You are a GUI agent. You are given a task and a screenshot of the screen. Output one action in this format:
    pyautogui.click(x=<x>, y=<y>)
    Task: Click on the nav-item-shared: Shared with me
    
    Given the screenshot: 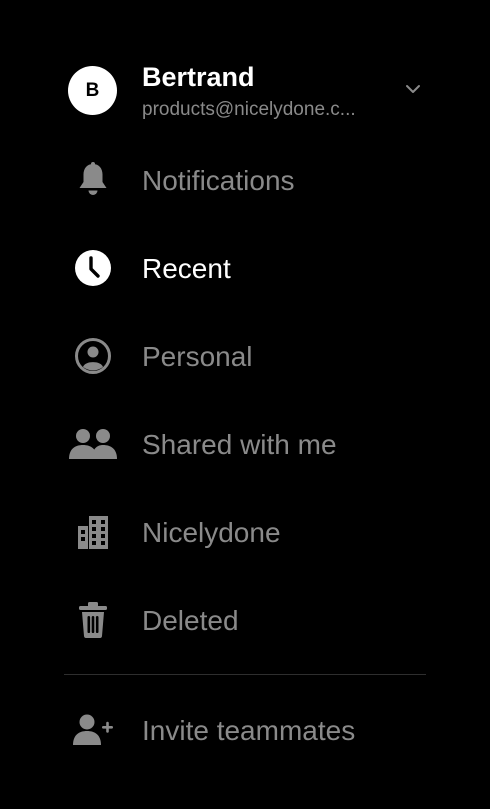 What is the action you would take?
    pyautogui.click(x=245, y=444)
    